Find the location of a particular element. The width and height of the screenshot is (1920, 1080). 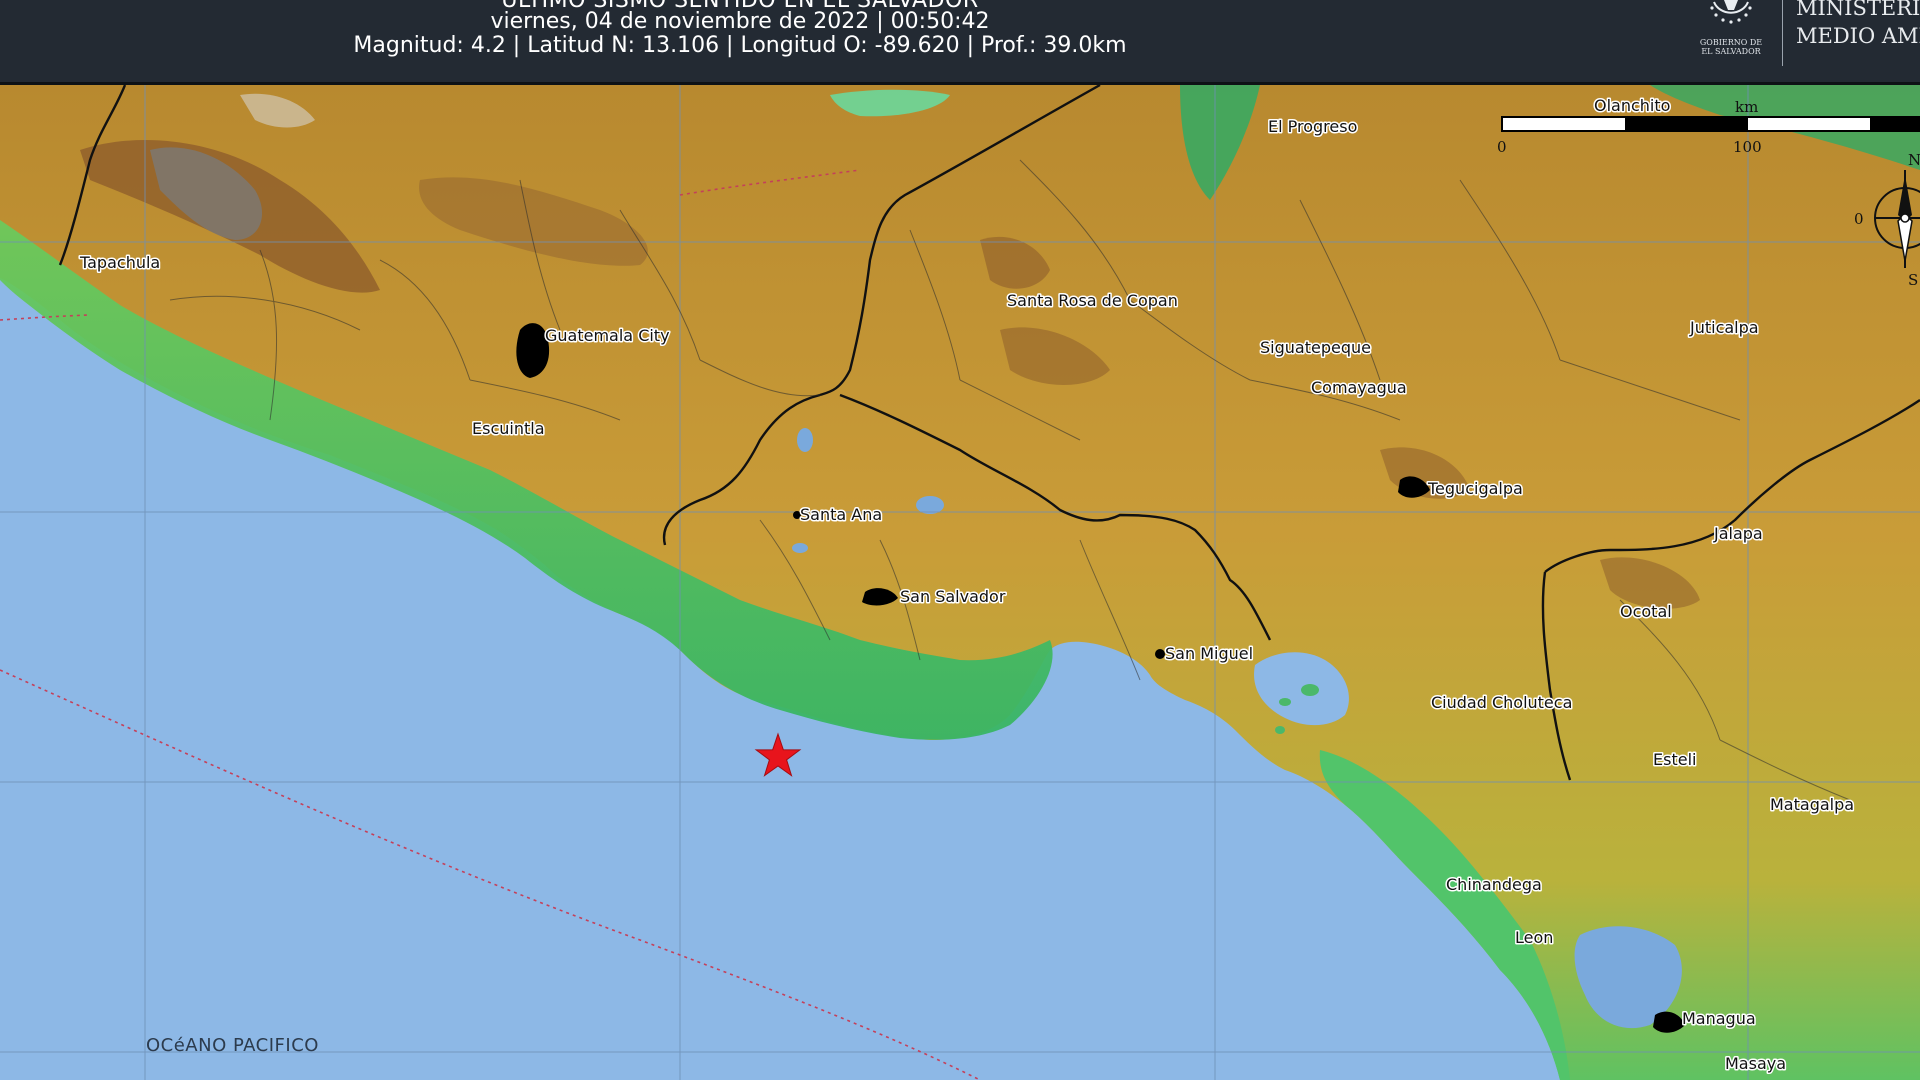

scale-unit: km is located at coordinates (1746, 107).